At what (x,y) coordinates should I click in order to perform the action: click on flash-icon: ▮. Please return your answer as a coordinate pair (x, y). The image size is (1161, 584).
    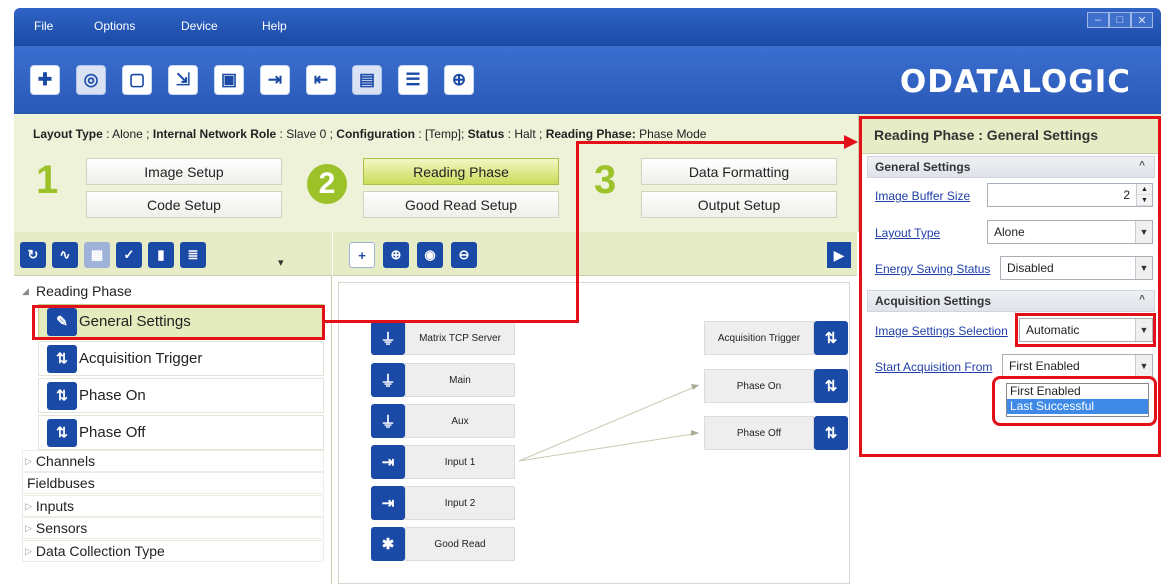
    Looking at the image, I should click on (161, 255).